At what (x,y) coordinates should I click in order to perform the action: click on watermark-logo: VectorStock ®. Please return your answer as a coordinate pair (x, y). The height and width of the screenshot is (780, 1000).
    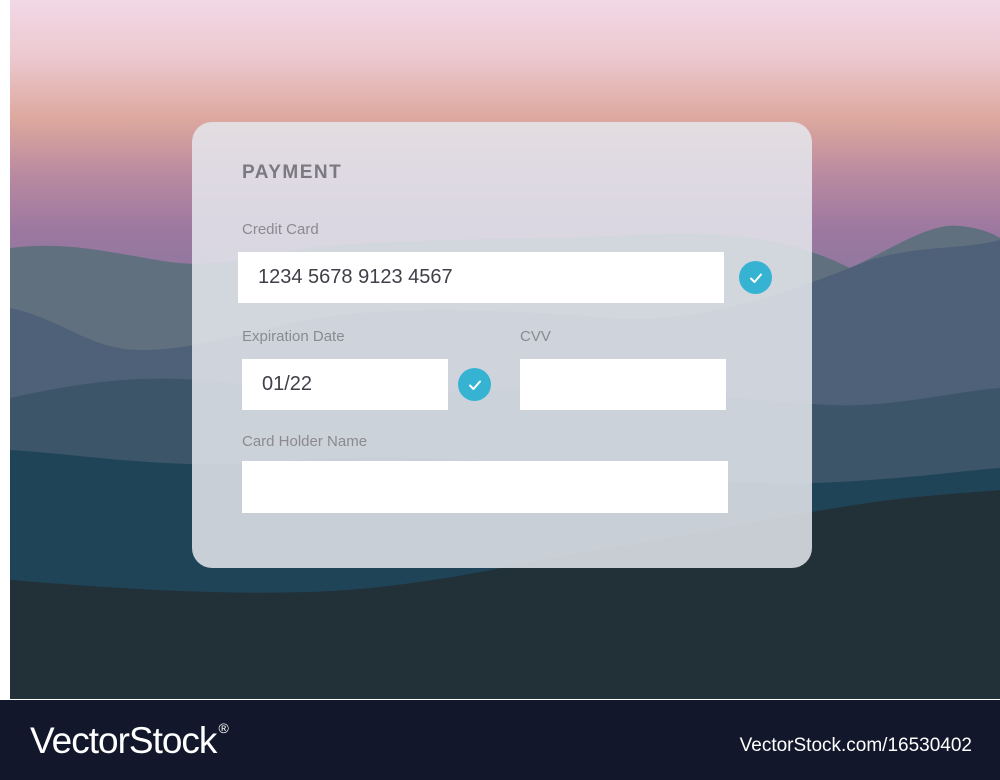
    Looking at the image, I should click on (129, 741).